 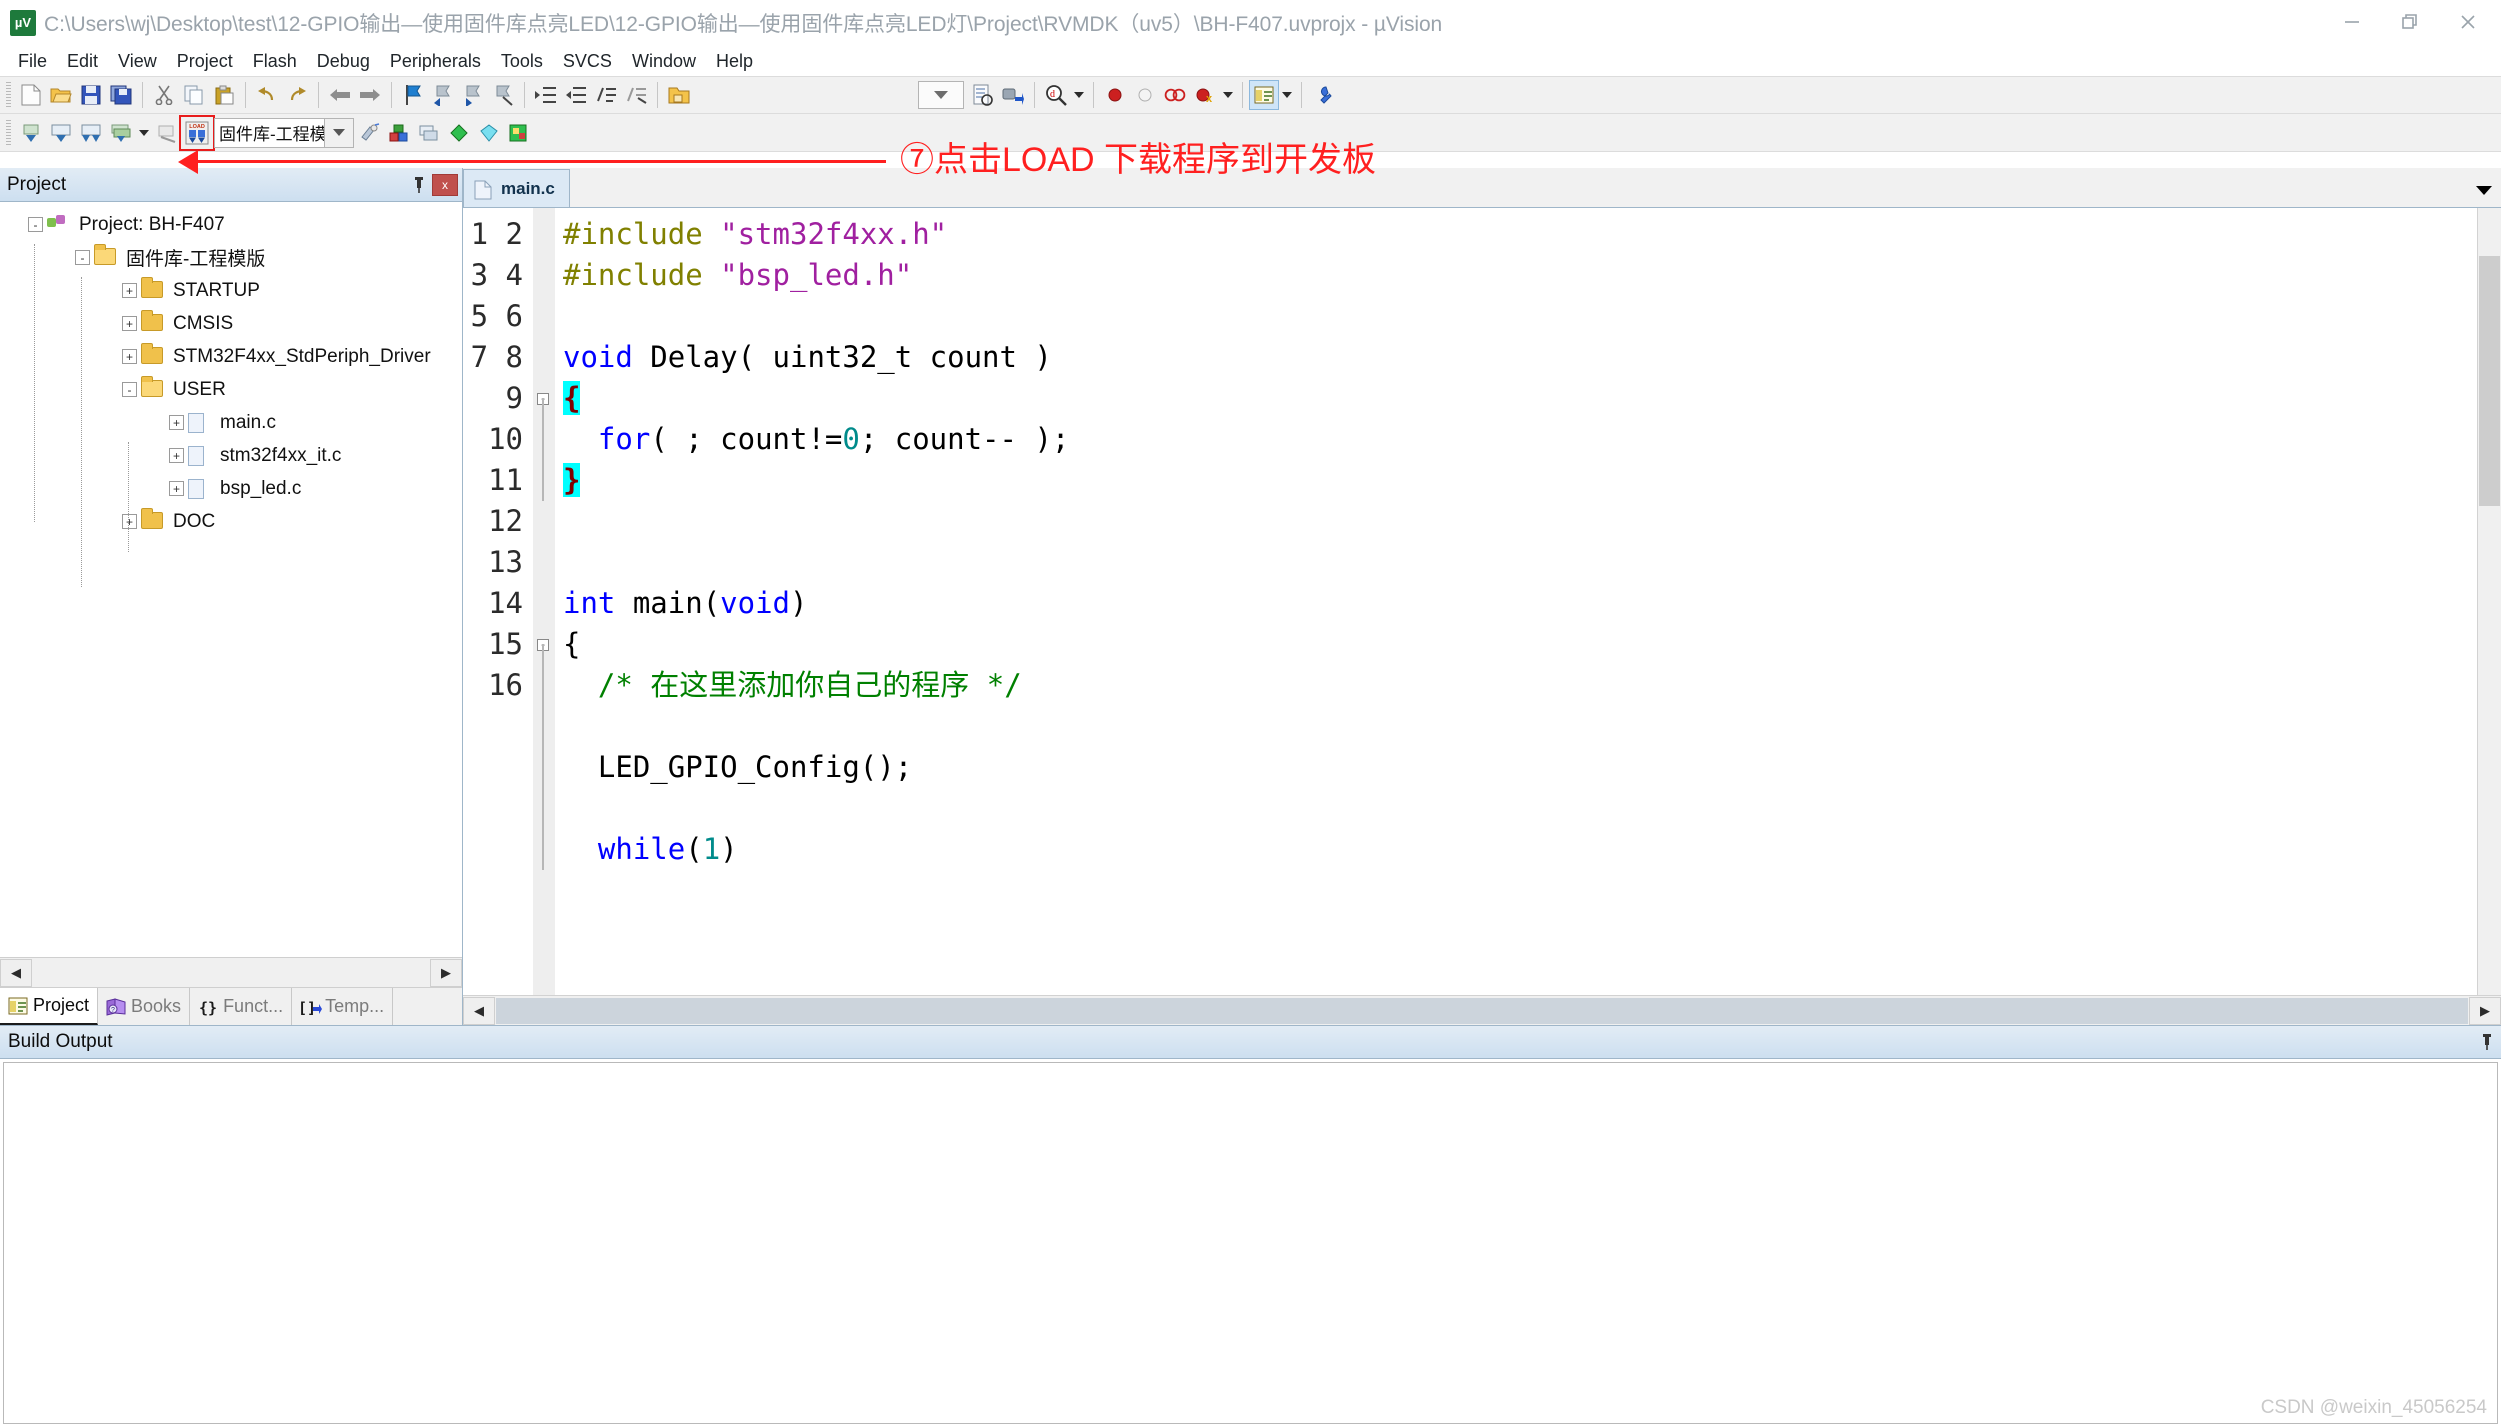 What do you see at coordinates (1013, 95) in the screenshot?
I see `debug-session-icon` at bounding box center [1013, 95].